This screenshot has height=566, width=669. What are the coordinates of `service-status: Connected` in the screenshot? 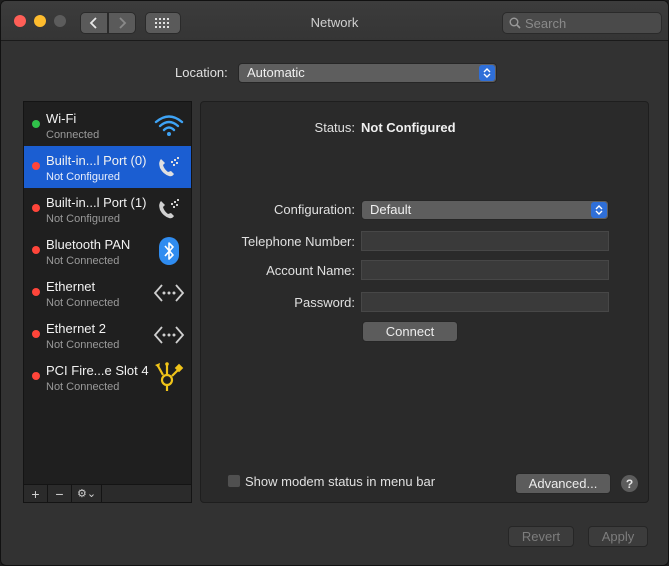 It's located at (73, 135).